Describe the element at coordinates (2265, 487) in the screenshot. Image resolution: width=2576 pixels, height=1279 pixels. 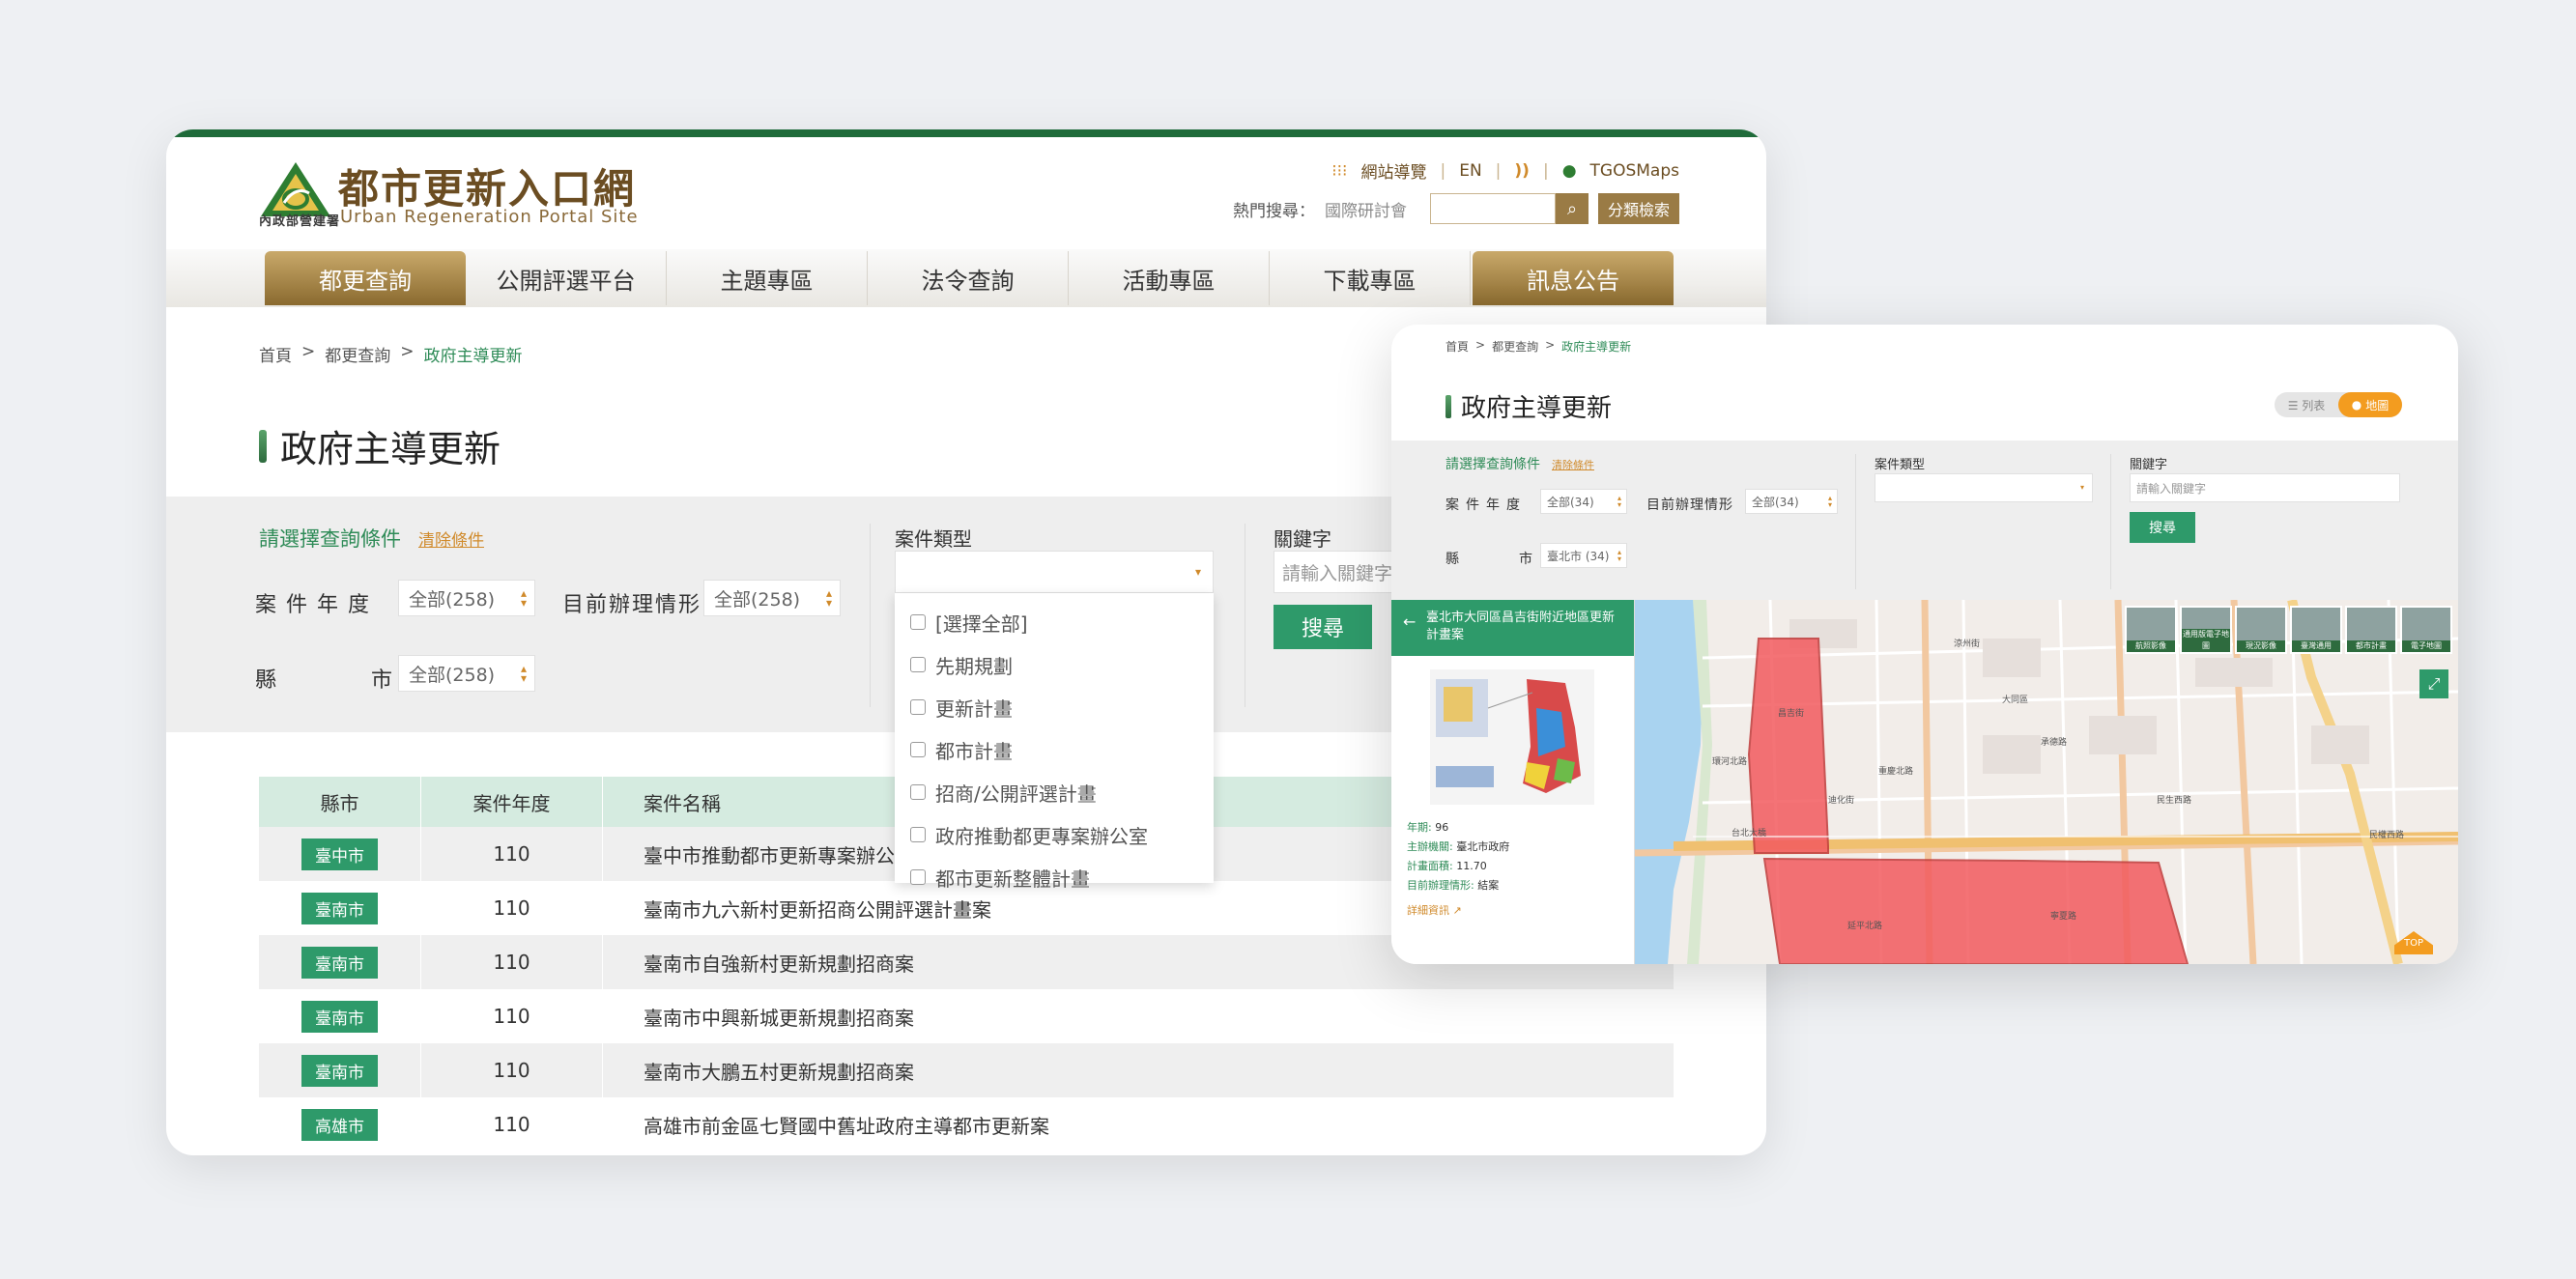
I see `keyword-input: 請輸入關鍵字` at that location.